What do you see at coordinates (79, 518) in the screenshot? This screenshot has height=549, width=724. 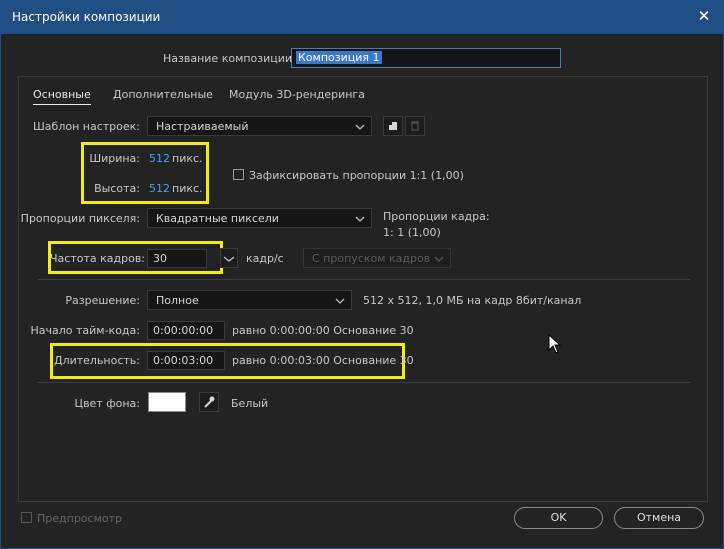 I see `preview-label: Предпросмотр` at bounding box center [79, 518].